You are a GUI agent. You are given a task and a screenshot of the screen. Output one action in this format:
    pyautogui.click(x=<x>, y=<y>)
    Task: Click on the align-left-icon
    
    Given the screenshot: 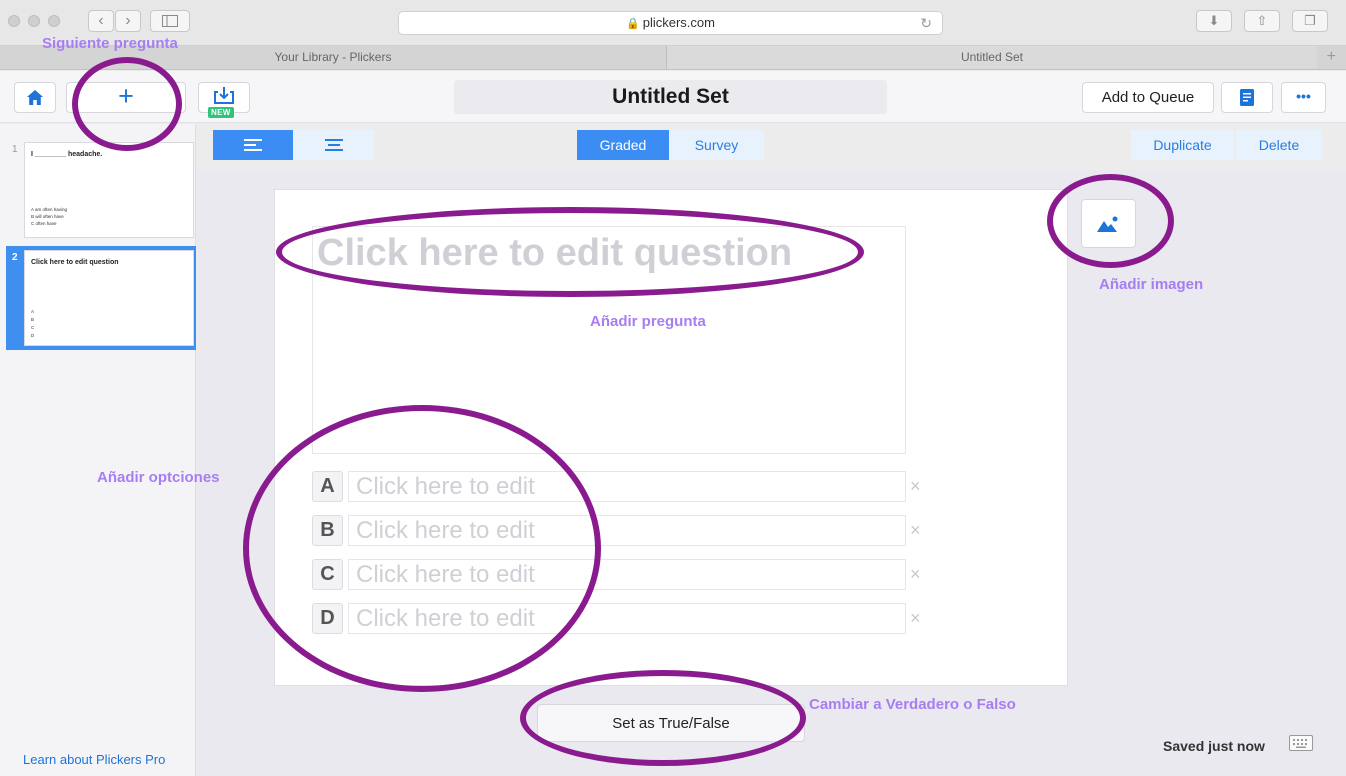 What is the action you would take?
    pyautogui.click(x=253, y=145)
    